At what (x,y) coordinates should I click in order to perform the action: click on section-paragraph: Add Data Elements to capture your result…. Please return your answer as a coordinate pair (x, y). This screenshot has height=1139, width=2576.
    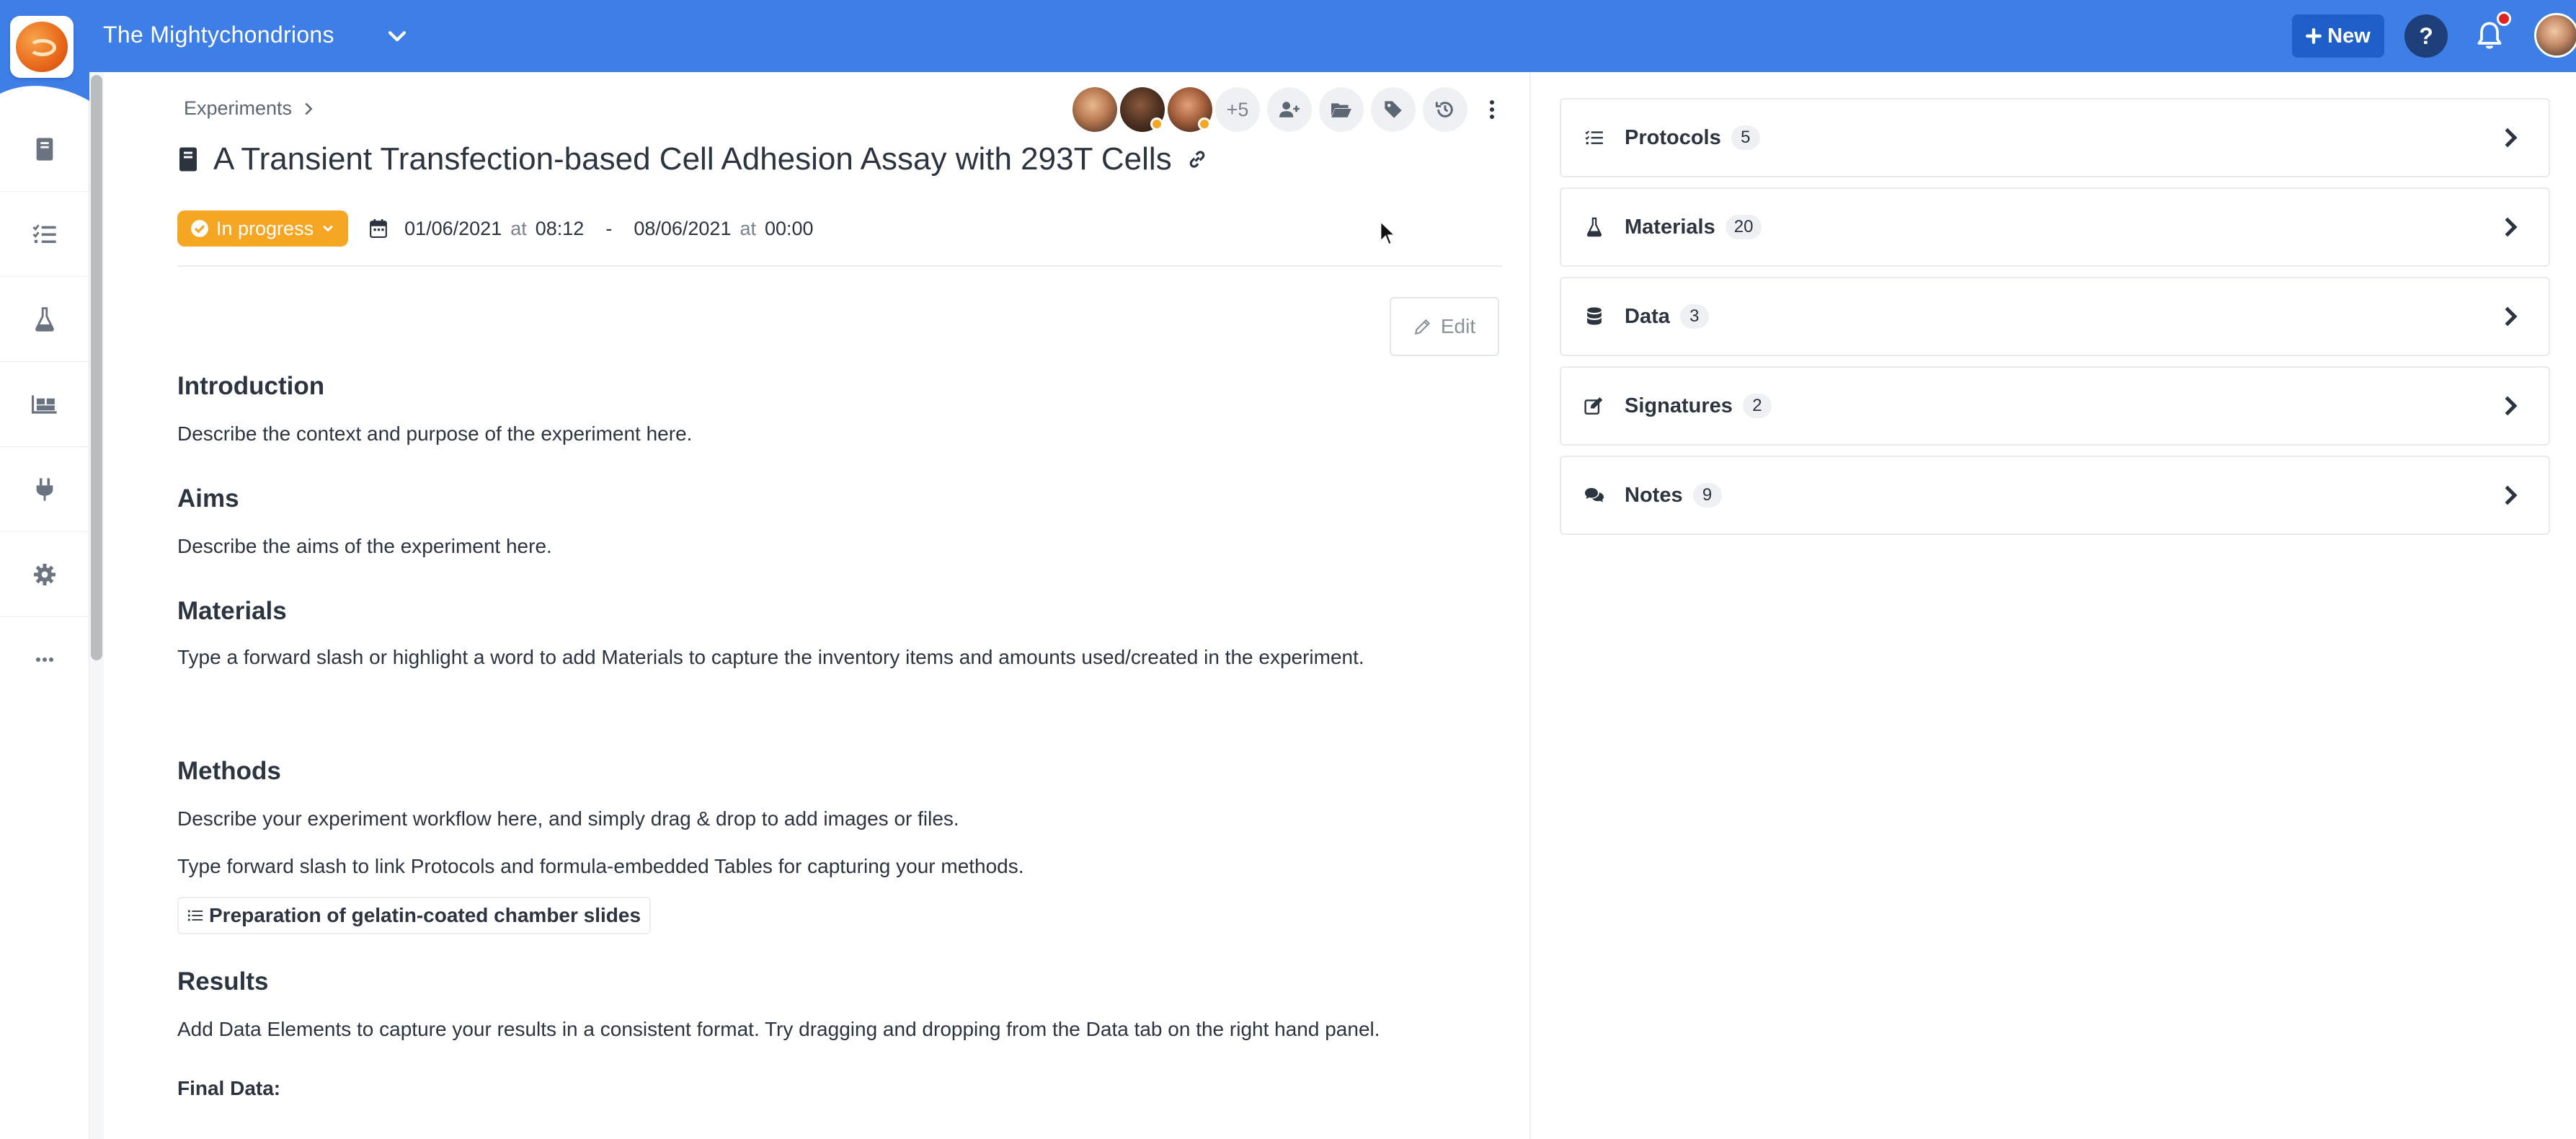
    Looking at the image, I should click on (779, 1029).